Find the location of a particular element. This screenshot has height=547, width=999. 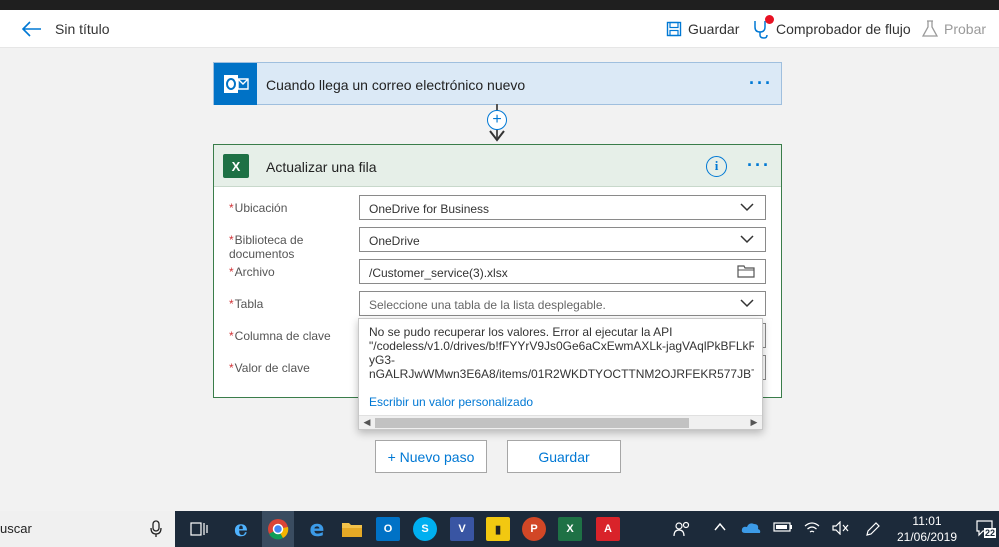

scrollbar-thumb is located at coordinates (532, 423).